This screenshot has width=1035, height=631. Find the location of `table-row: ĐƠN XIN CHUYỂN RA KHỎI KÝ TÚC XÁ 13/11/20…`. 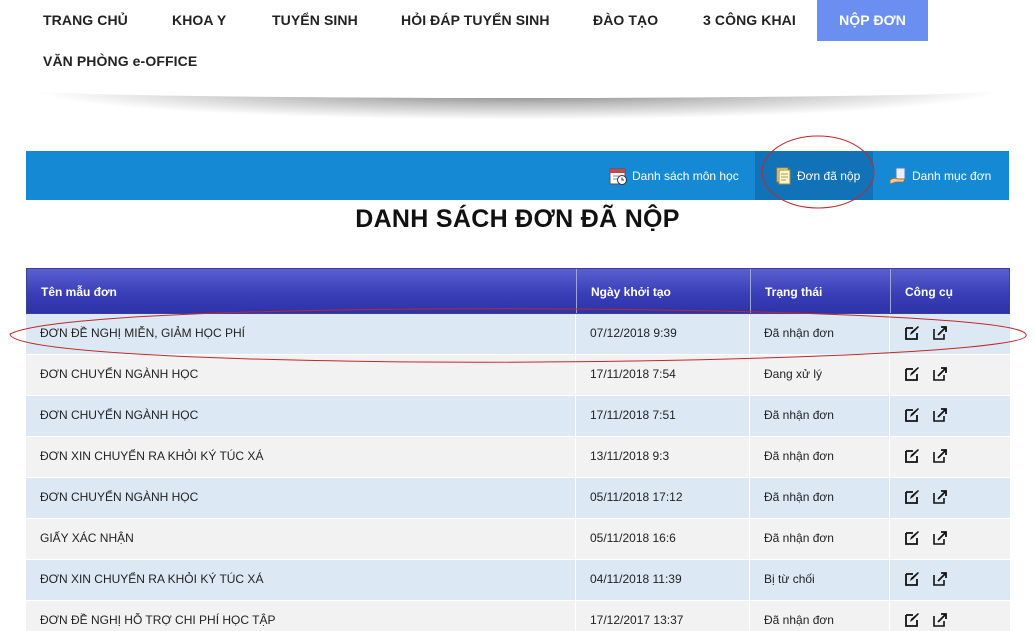

table-row: ĐƠN XIN CHUYỂN RA KHỎI KÝ TÚC XÁ 13/11/20… is located at coordinates (518, 457).